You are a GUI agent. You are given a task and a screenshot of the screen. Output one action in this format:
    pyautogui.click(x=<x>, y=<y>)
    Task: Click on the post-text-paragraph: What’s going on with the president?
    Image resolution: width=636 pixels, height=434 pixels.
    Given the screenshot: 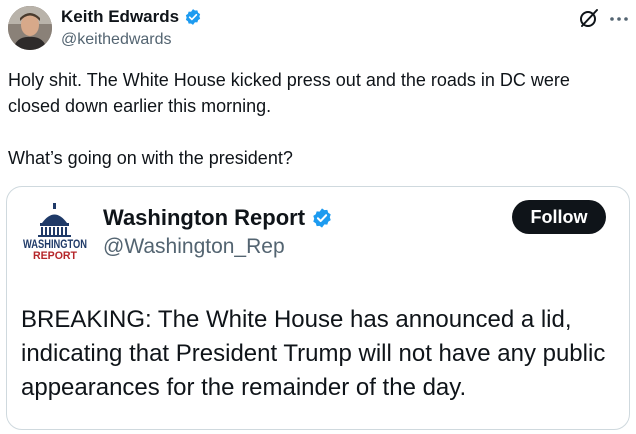 What is the action you would take?
    pyautogui.click(x=150, y=158)
    